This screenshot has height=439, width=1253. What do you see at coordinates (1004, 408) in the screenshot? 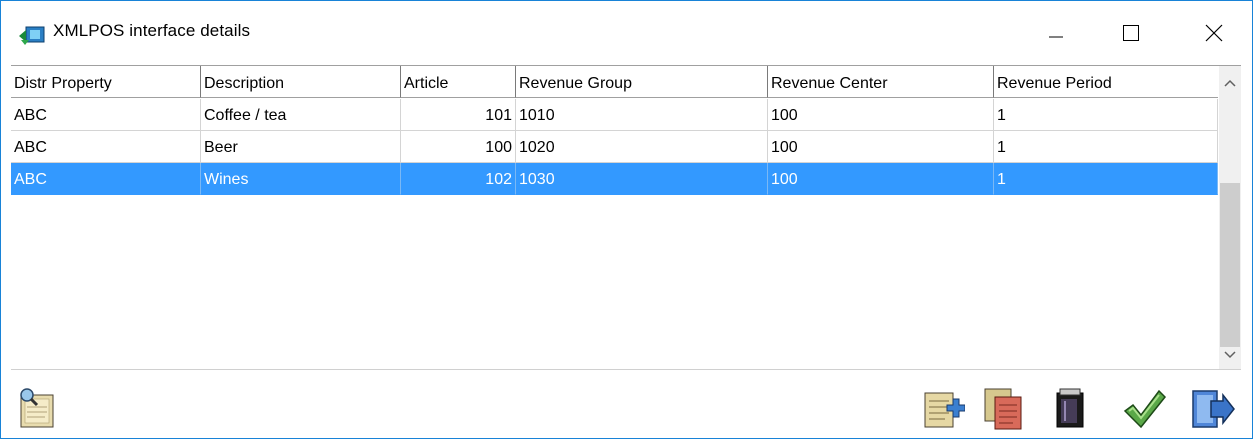
I see `copy-record-icon` at bounding box center [1004, 408].